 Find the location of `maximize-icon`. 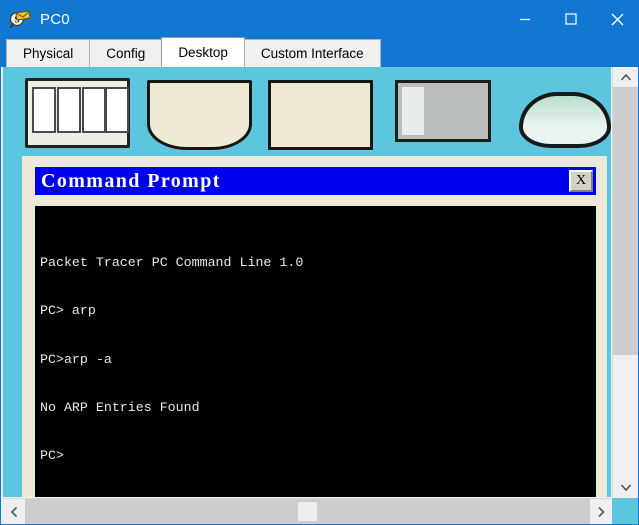

maximize-icon is located at coordinates (571, 19).